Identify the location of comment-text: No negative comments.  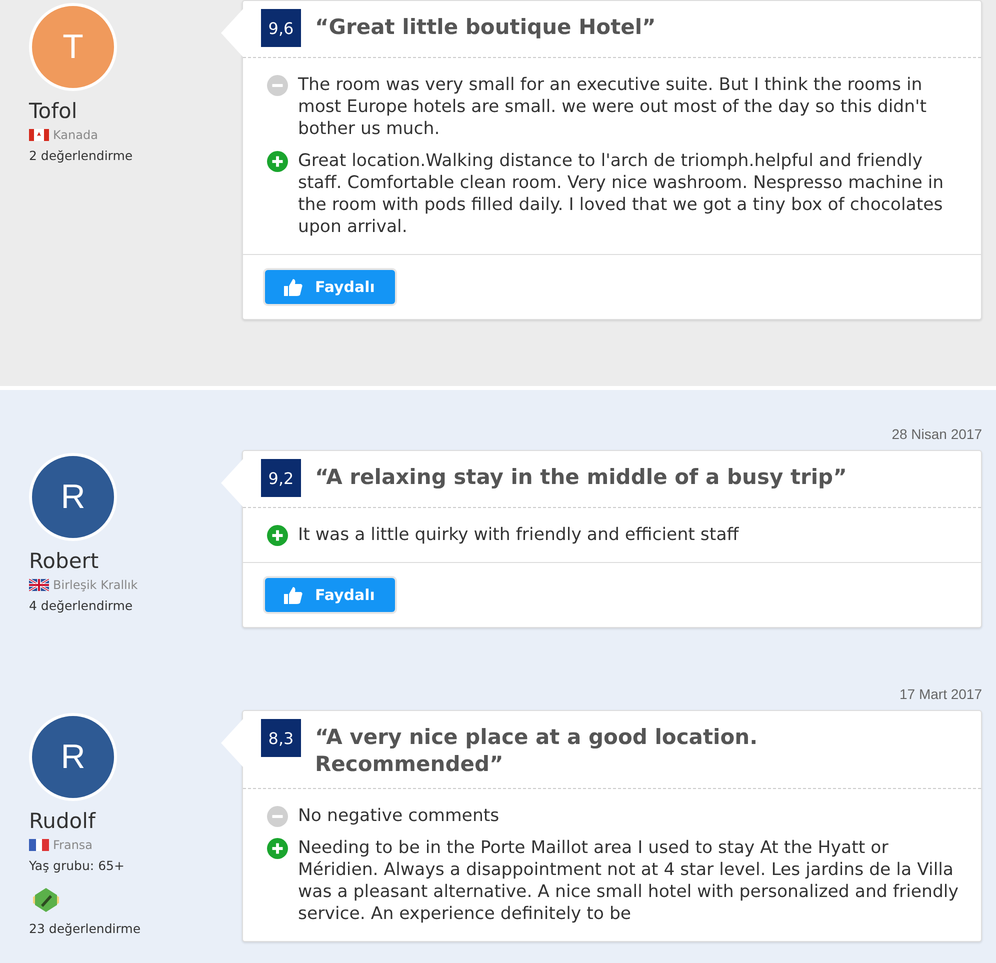
(399, 816).